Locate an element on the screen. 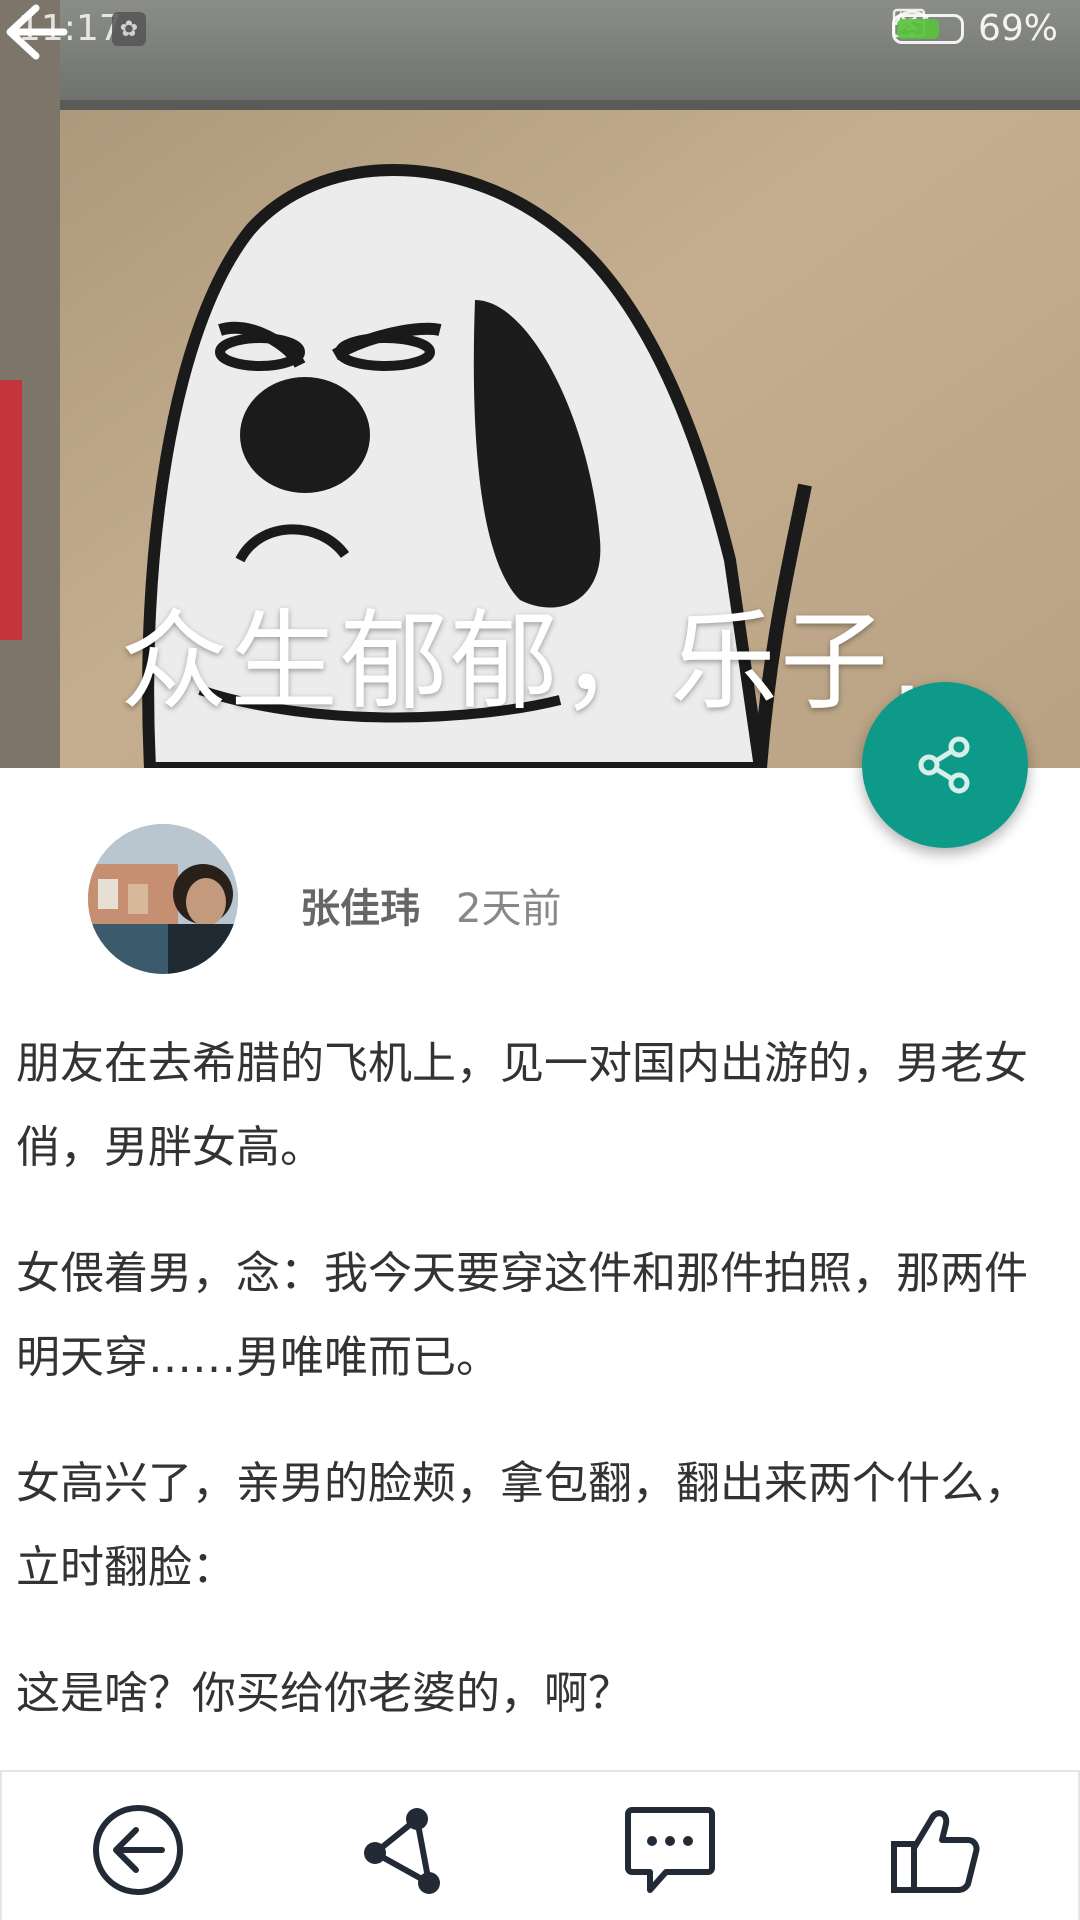 The width and height of the screenshot is (1080, 1920). thumbs-up-icon is located at coordinates (935, 1851).